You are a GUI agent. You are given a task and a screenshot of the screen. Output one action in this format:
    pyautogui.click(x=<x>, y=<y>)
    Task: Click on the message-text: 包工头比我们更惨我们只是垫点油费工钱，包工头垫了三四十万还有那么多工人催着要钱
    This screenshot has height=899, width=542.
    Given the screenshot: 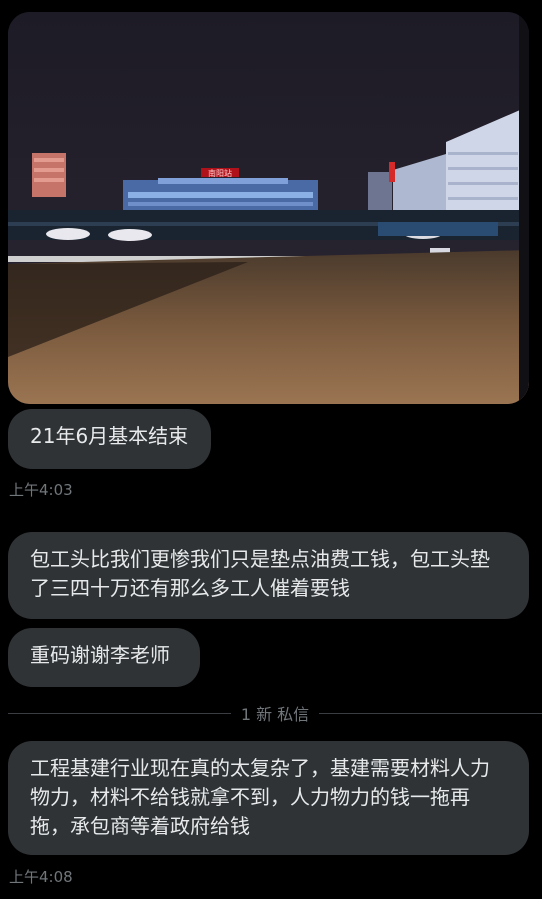 What is the action you would take?
    pyautogui.click(x=260, y=573)
    